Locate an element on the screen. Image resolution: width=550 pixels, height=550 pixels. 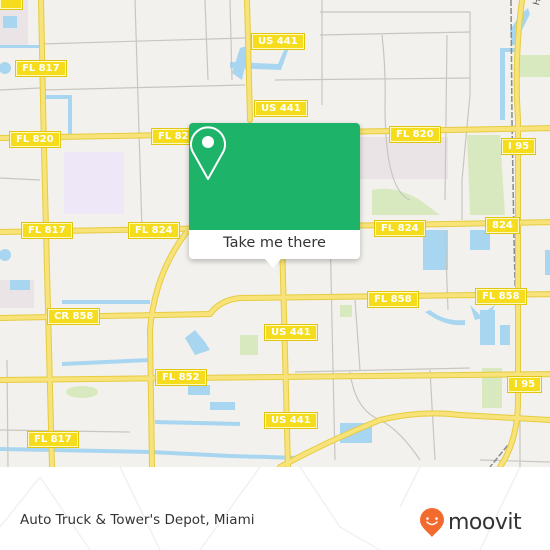
take-me-there-button: Take me there is located at coordinates (274, 244).